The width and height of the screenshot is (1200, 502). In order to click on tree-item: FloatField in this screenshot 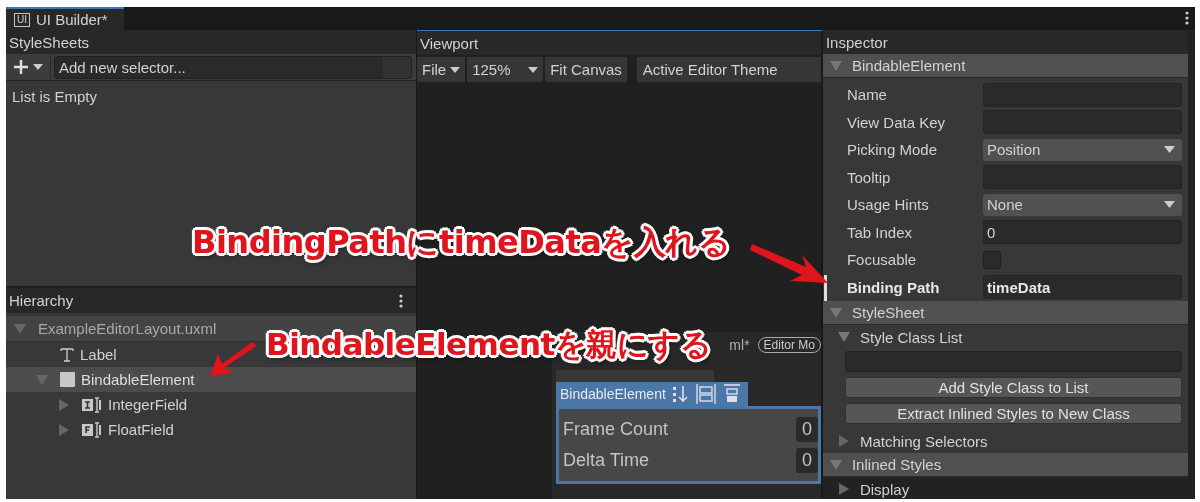, I will do `click(90, 429)`.